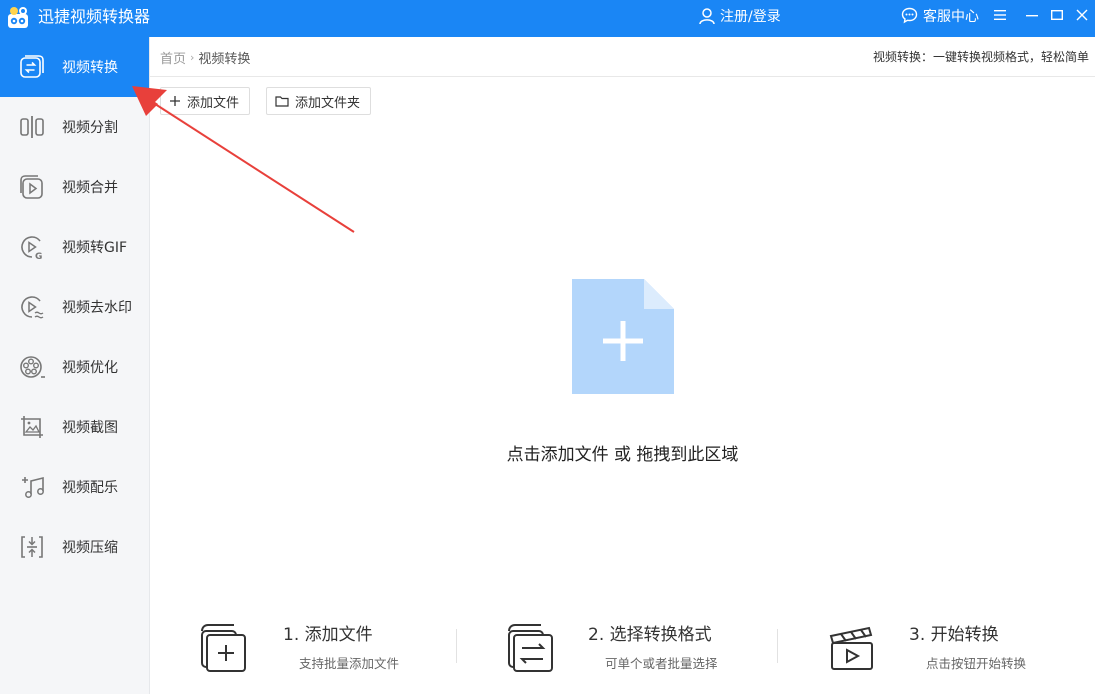 The height and width of the screenshot is (694, 1095). Describe the element at coordinates (213, 103) in the screenshot. I see `add-file-label: 添加文件` at that location.